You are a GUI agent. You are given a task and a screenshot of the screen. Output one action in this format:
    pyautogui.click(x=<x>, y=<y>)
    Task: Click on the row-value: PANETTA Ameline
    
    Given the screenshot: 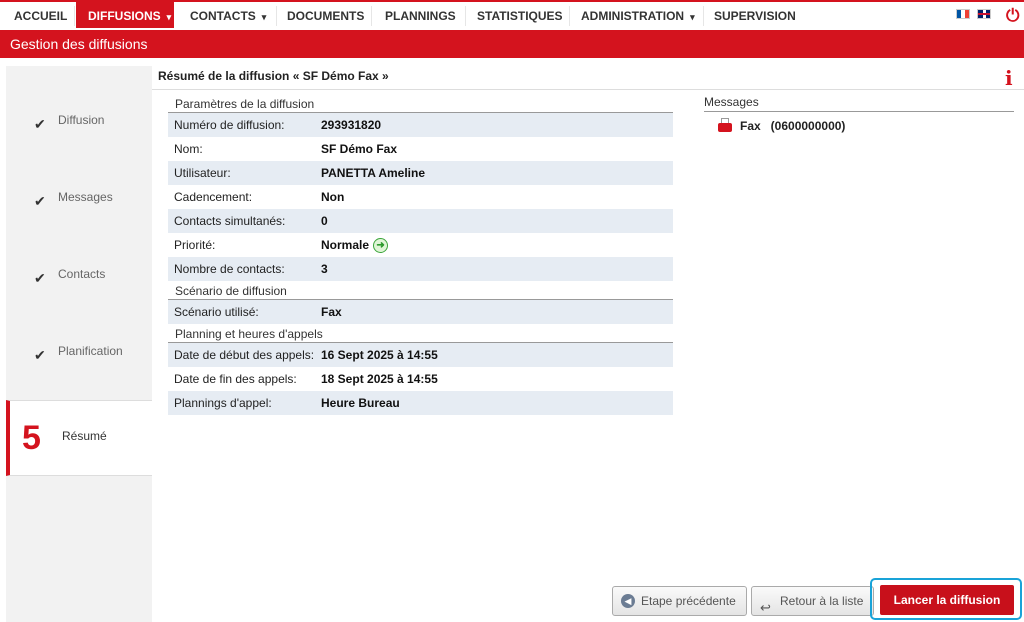 What is the action you would take?
    pyautogui.click(x=373, y=173)
    